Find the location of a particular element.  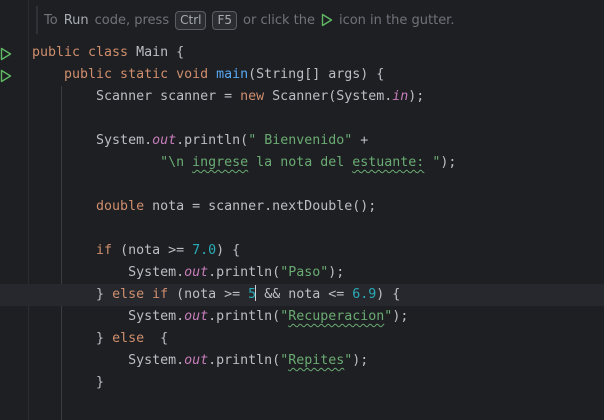

code-line-15: System.out.println("Repites"); is located at coordinates (200, 360).